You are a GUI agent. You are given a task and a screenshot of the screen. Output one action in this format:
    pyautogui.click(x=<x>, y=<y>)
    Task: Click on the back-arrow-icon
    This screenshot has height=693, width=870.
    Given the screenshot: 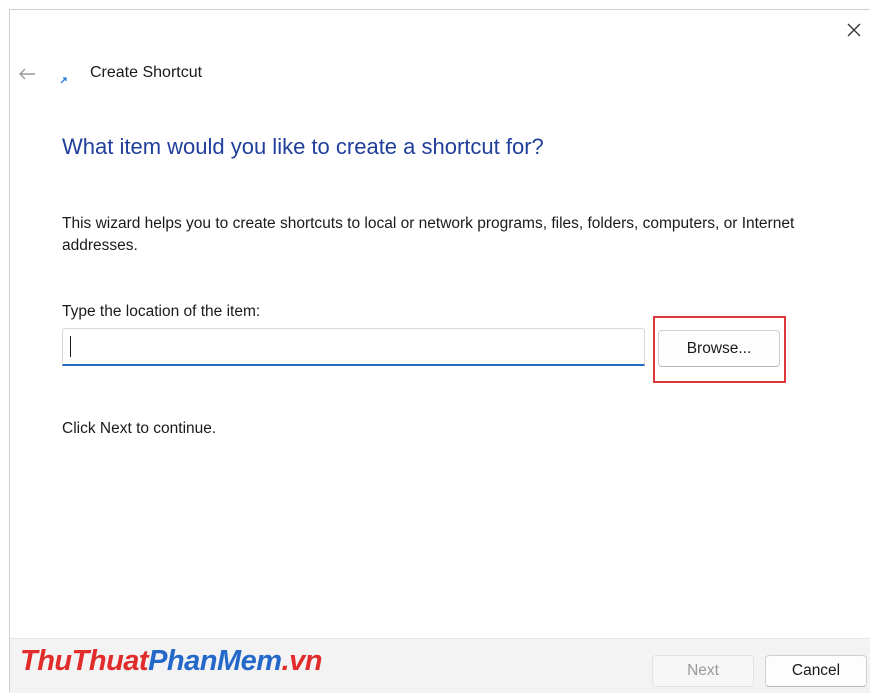 What is the action you would take?
    pyautogui.click(x=27, y=74)
    